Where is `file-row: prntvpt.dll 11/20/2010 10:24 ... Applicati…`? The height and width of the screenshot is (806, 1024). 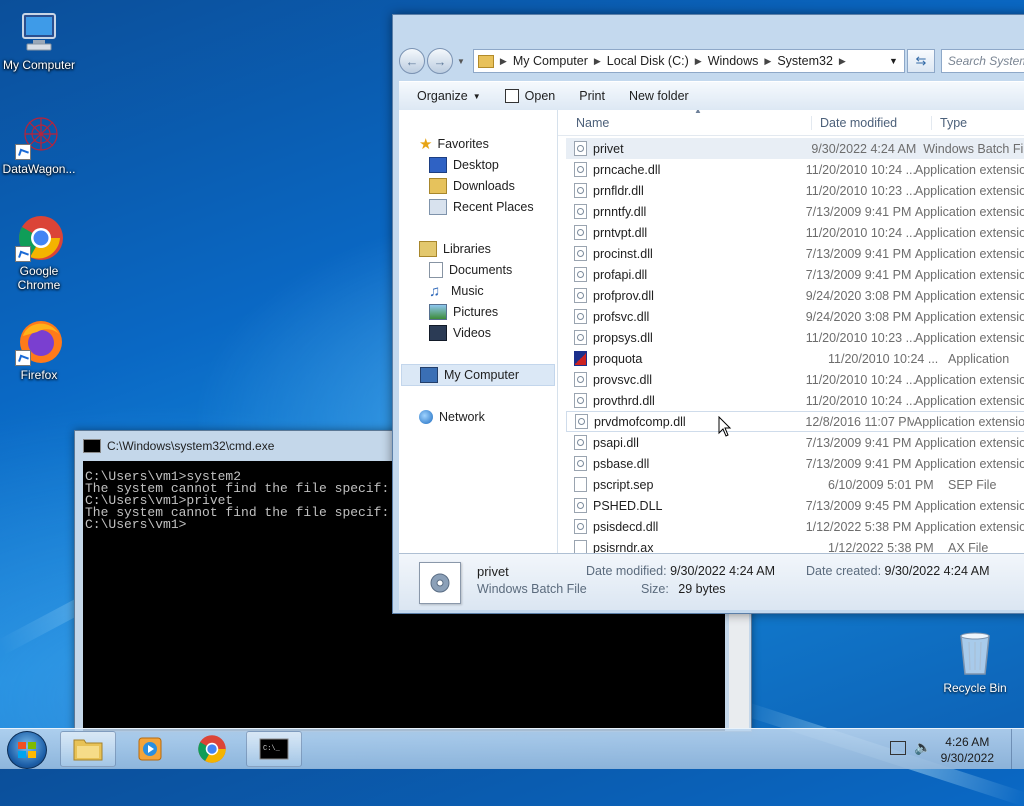
file-row: prntvpt.dll 11/20/2010 10:24 ... Applicati… is located at coordinates (795, 232).